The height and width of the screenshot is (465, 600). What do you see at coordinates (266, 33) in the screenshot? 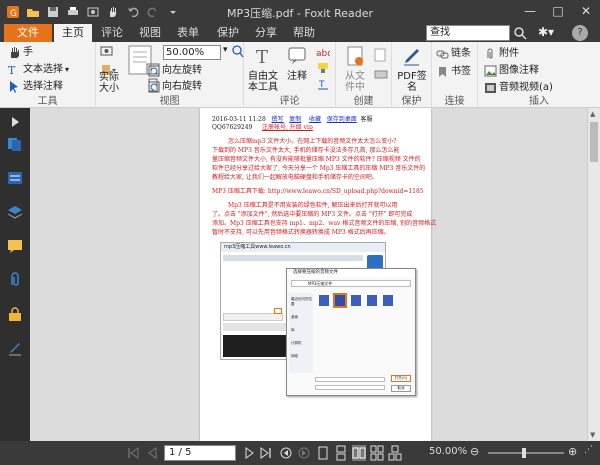
I see `tab-share: 分享` at bounding box center [266, 33].